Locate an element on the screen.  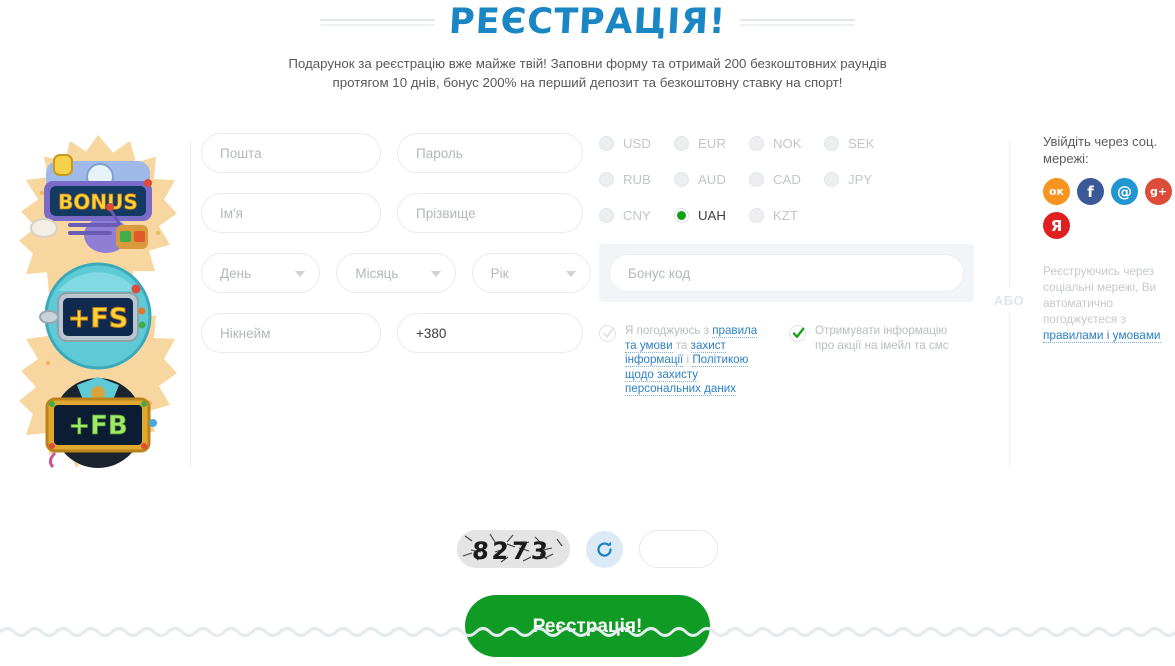
password-input: Пароль is located at coordinates (490, 153).